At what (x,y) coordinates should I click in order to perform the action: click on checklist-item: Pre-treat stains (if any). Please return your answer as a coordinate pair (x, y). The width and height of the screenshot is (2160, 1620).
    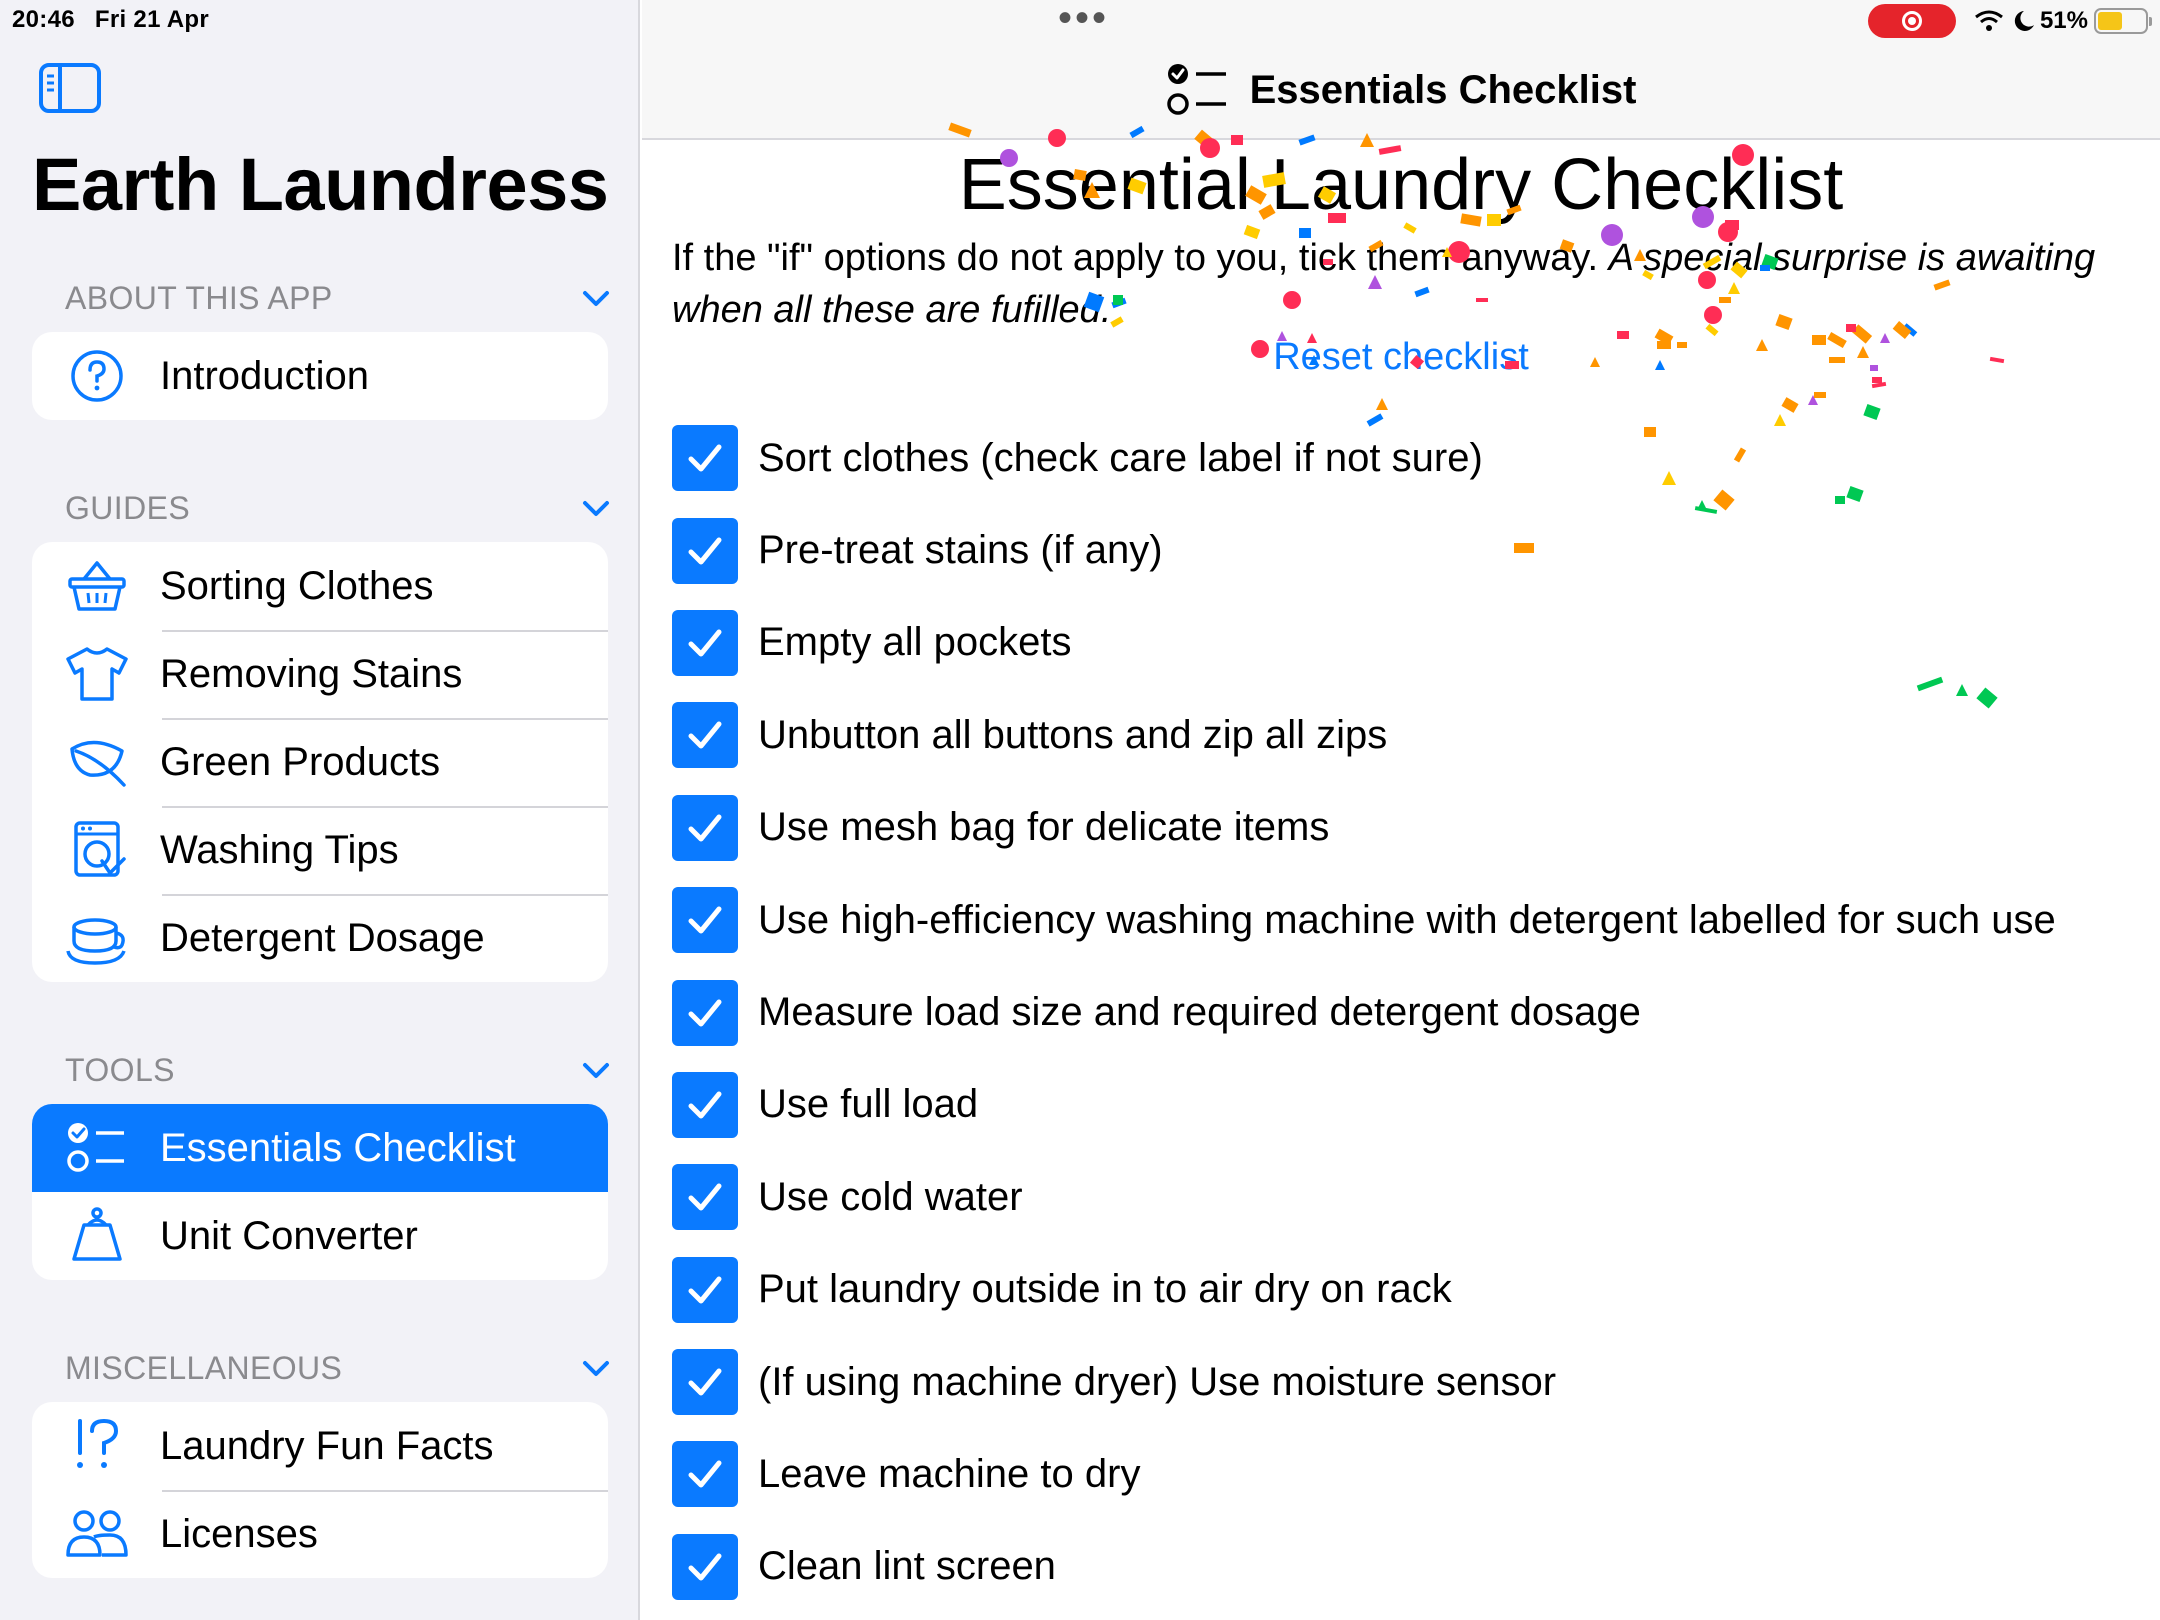
    Looking at the image, I should click on (1407, 550).